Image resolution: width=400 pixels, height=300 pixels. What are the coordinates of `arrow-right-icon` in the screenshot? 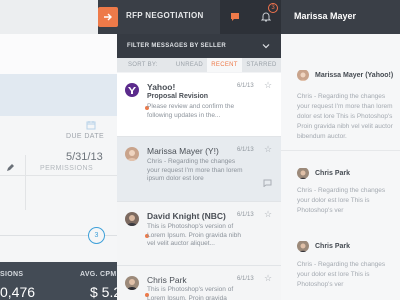 It's located at (108, 17).